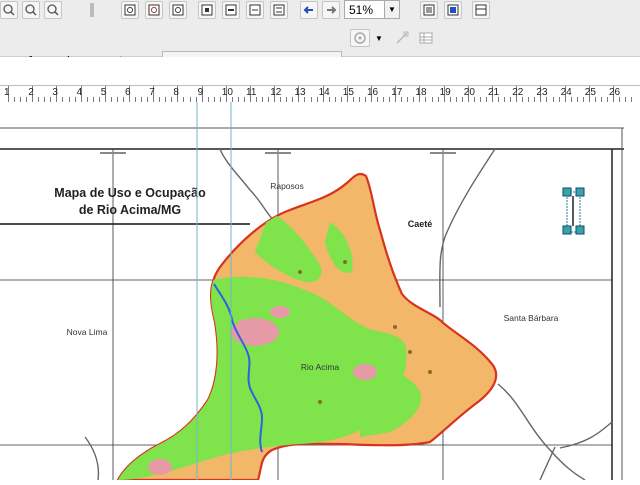 The height and width of the screenshot is (485, 640). I want to click on ruler-label: 5, so click(103, 92).